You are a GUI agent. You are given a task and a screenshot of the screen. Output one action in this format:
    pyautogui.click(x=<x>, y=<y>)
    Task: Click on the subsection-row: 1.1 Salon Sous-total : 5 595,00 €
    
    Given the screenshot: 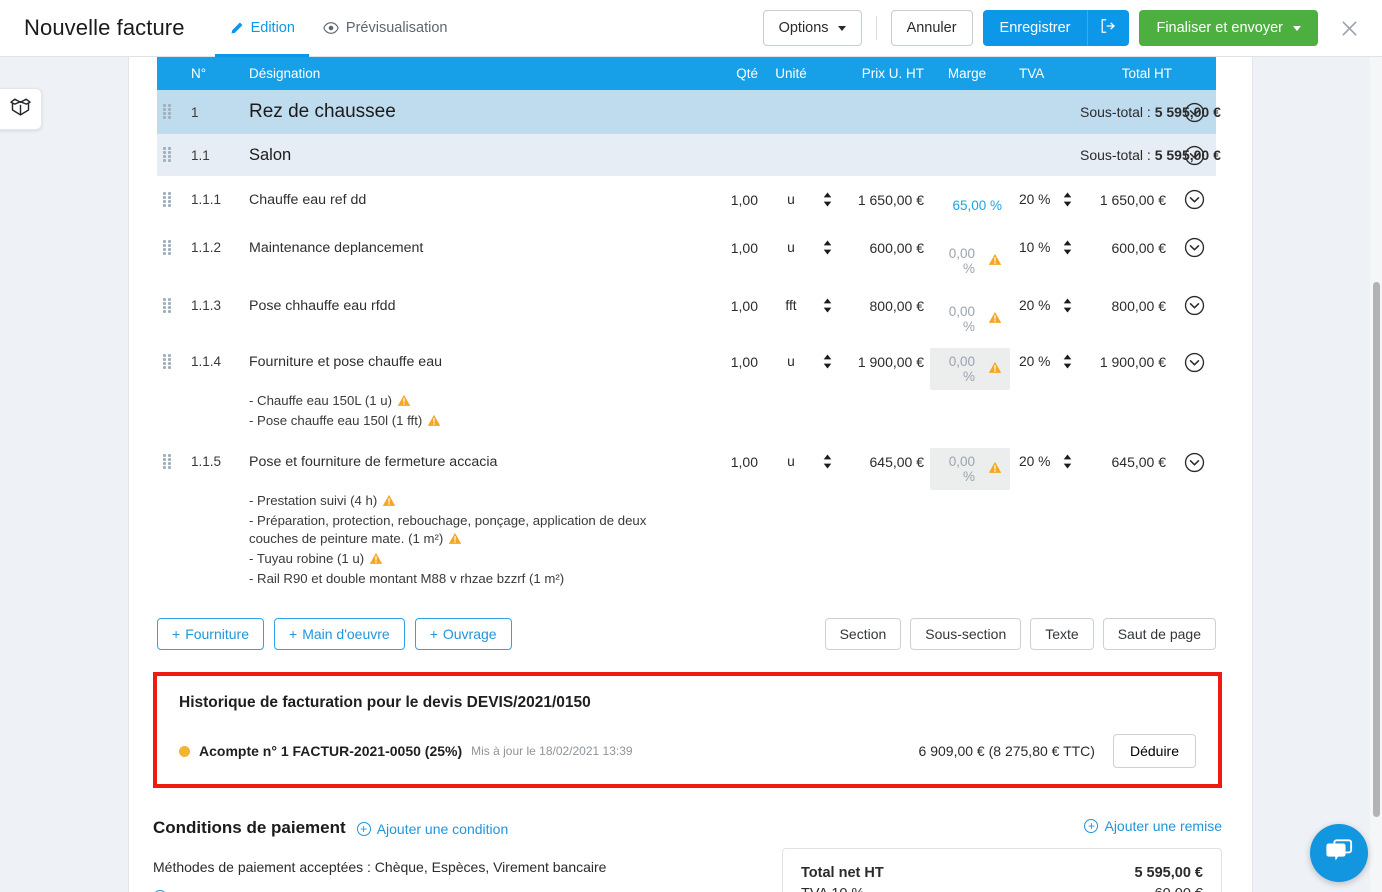 What is the action you would take?
    pyautogui.click(x=689, y=155)
    